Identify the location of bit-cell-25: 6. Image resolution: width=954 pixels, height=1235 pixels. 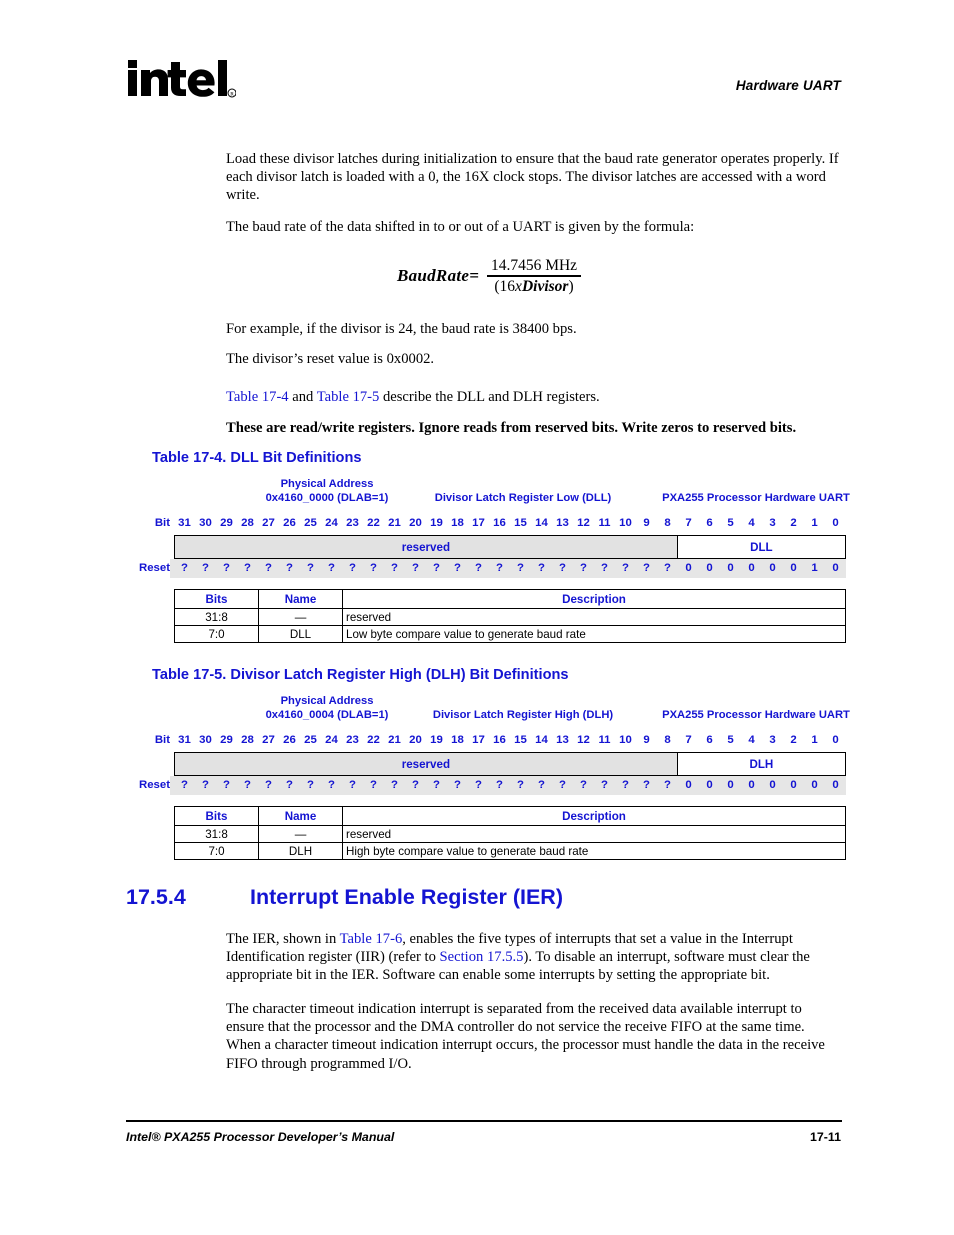
(709, 740).